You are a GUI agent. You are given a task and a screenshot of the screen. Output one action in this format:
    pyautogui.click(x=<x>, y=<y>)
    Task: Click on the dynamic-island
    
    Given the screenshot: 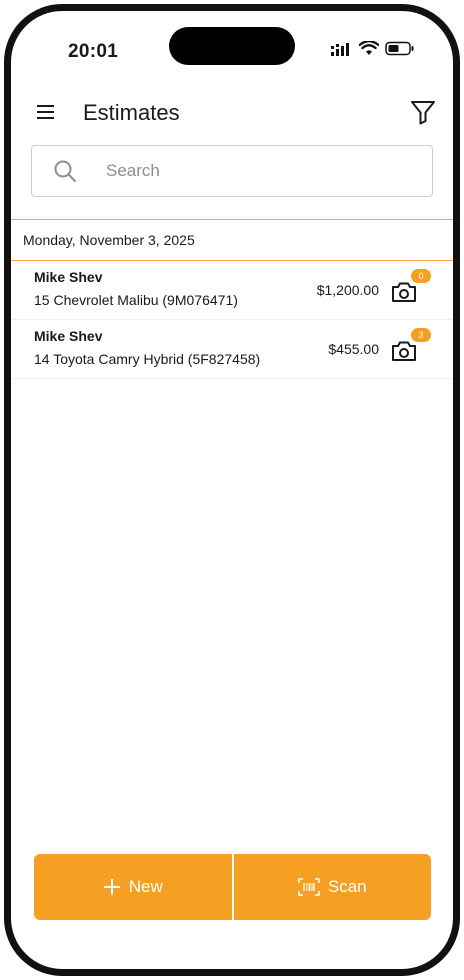 What is the action you would take?
    pyautogui.click(x=232, y=46)
    